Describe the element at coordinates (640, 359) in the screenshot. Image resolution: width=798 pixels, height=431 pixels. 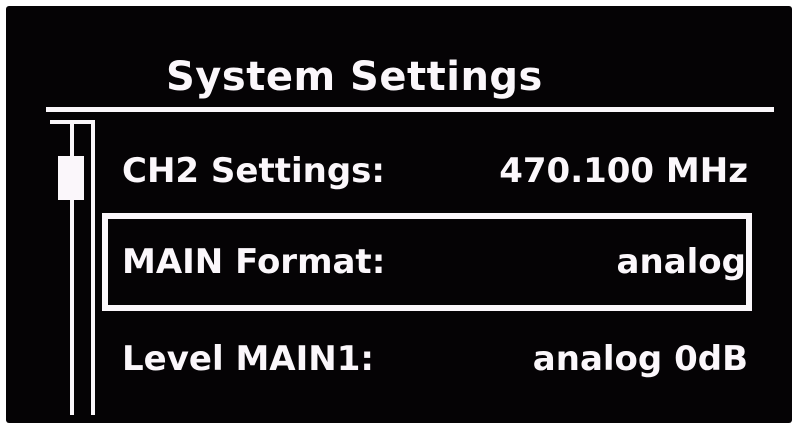
I see `menu-item-value: analog 0dB` at that location.